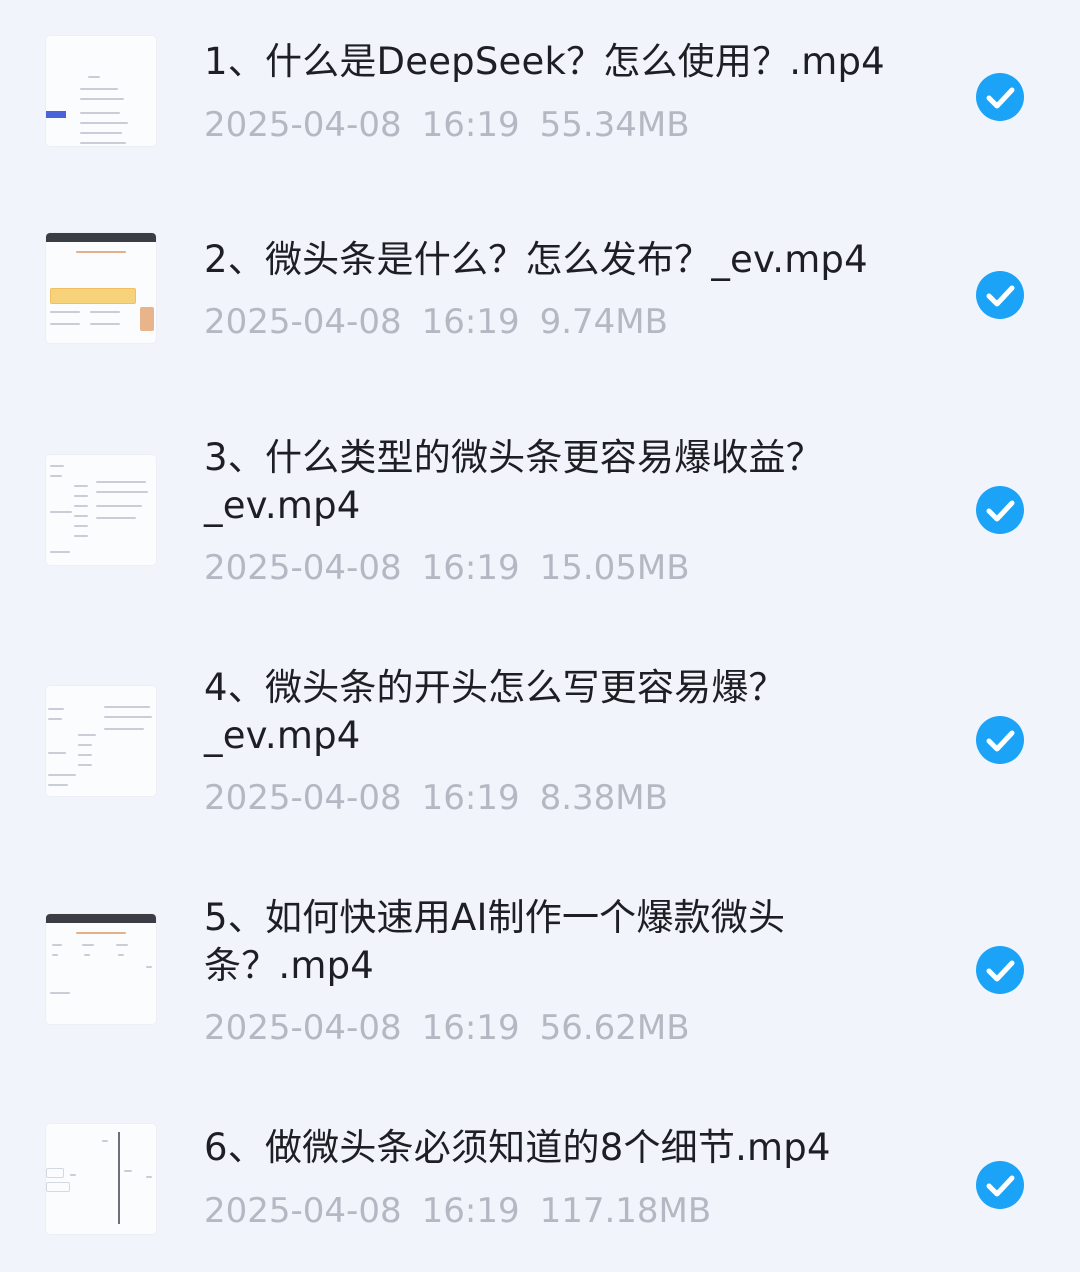 Image resolution: width=1080 pixels, height=1272 pixels. What do you see at coordinates (495, 711) in the screenshot?
I see `file-name: 4、微头条的开头怎么写更容易爆？_ev.mp4` at bounding box center [495, 711].